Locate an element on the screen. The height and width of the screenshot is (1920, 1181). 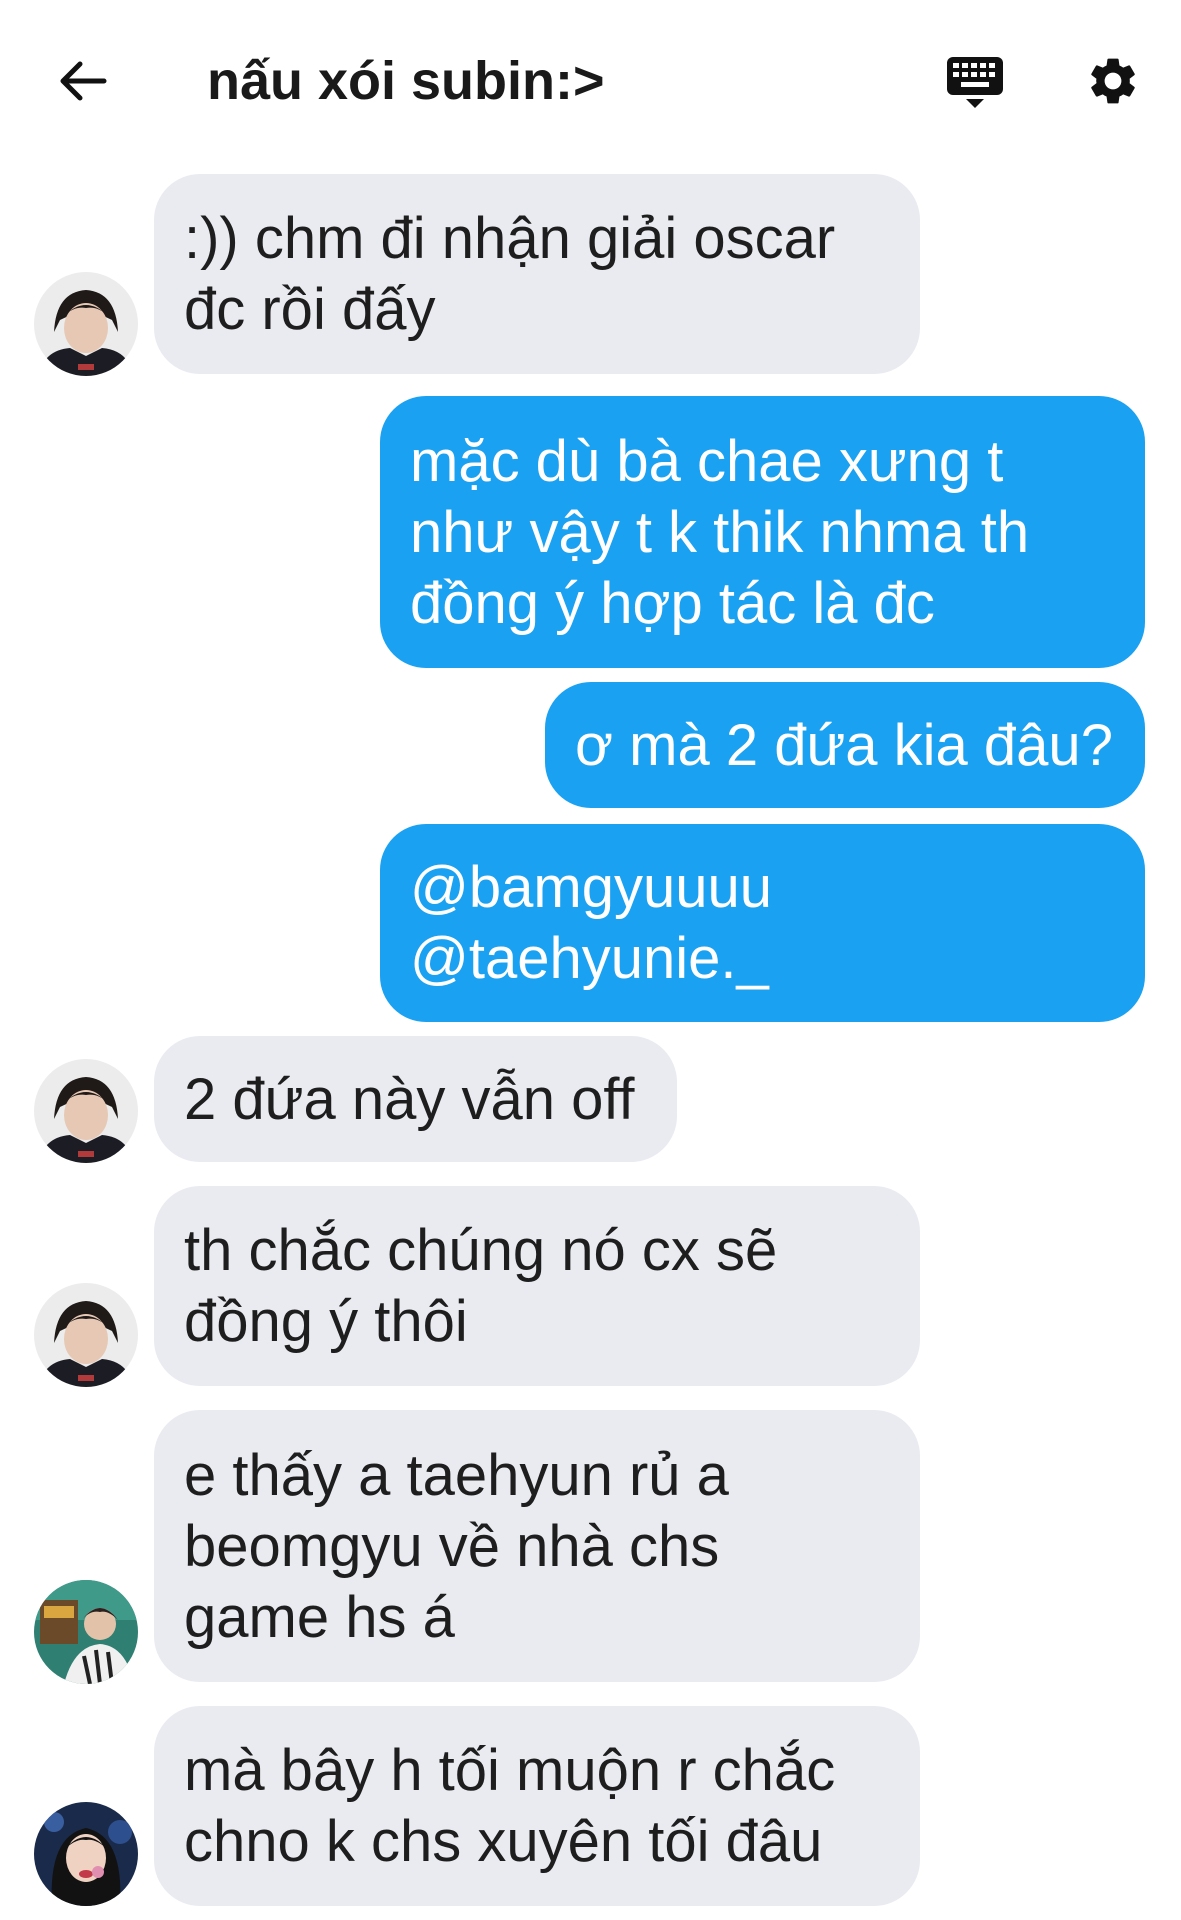
keyboard-icon is located at coordinates (975, 82).